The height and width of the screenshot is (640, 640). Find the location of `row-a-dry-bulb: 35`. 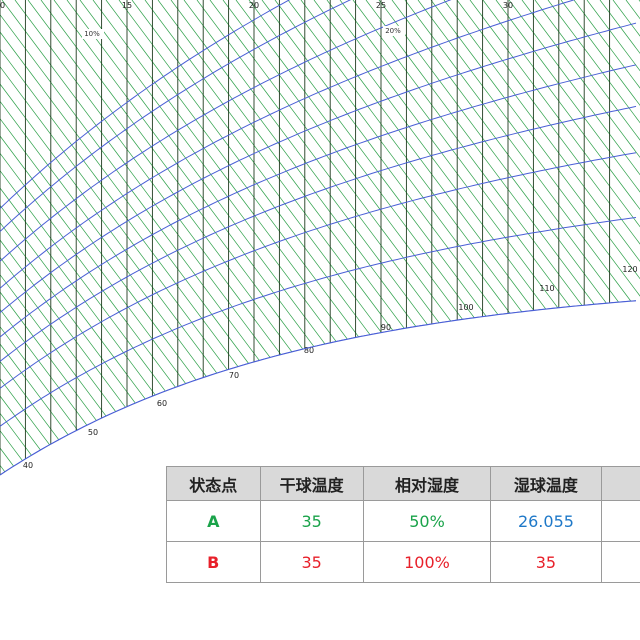

row-a-dry-bulb: 35 is located at coordinates (311, 521).